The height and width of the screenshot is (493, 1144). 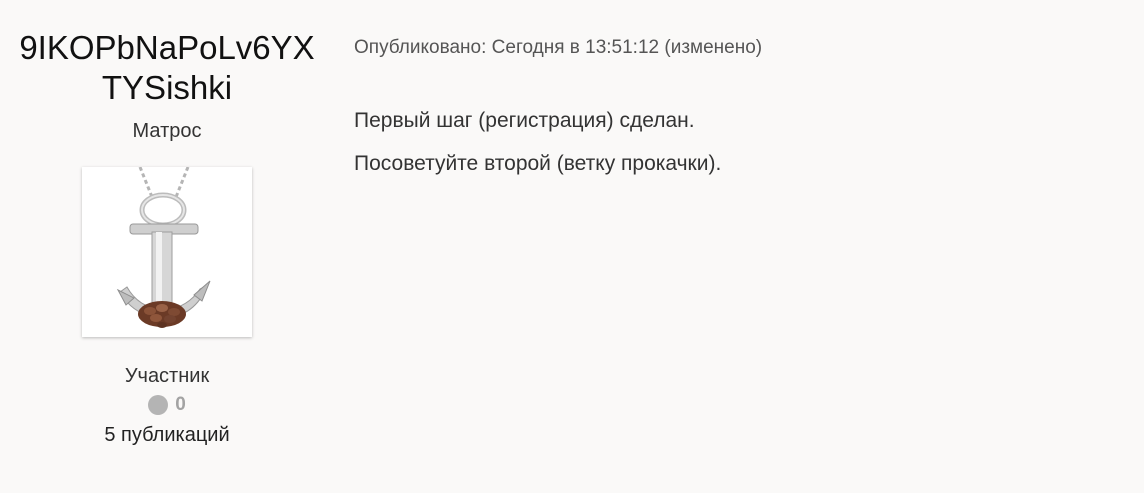 What do you see at coordinates (524, 120) in the screenshot?
I see `post-line: Первый шаг (регистрация) сделан.` at bounding box center [524, 120].